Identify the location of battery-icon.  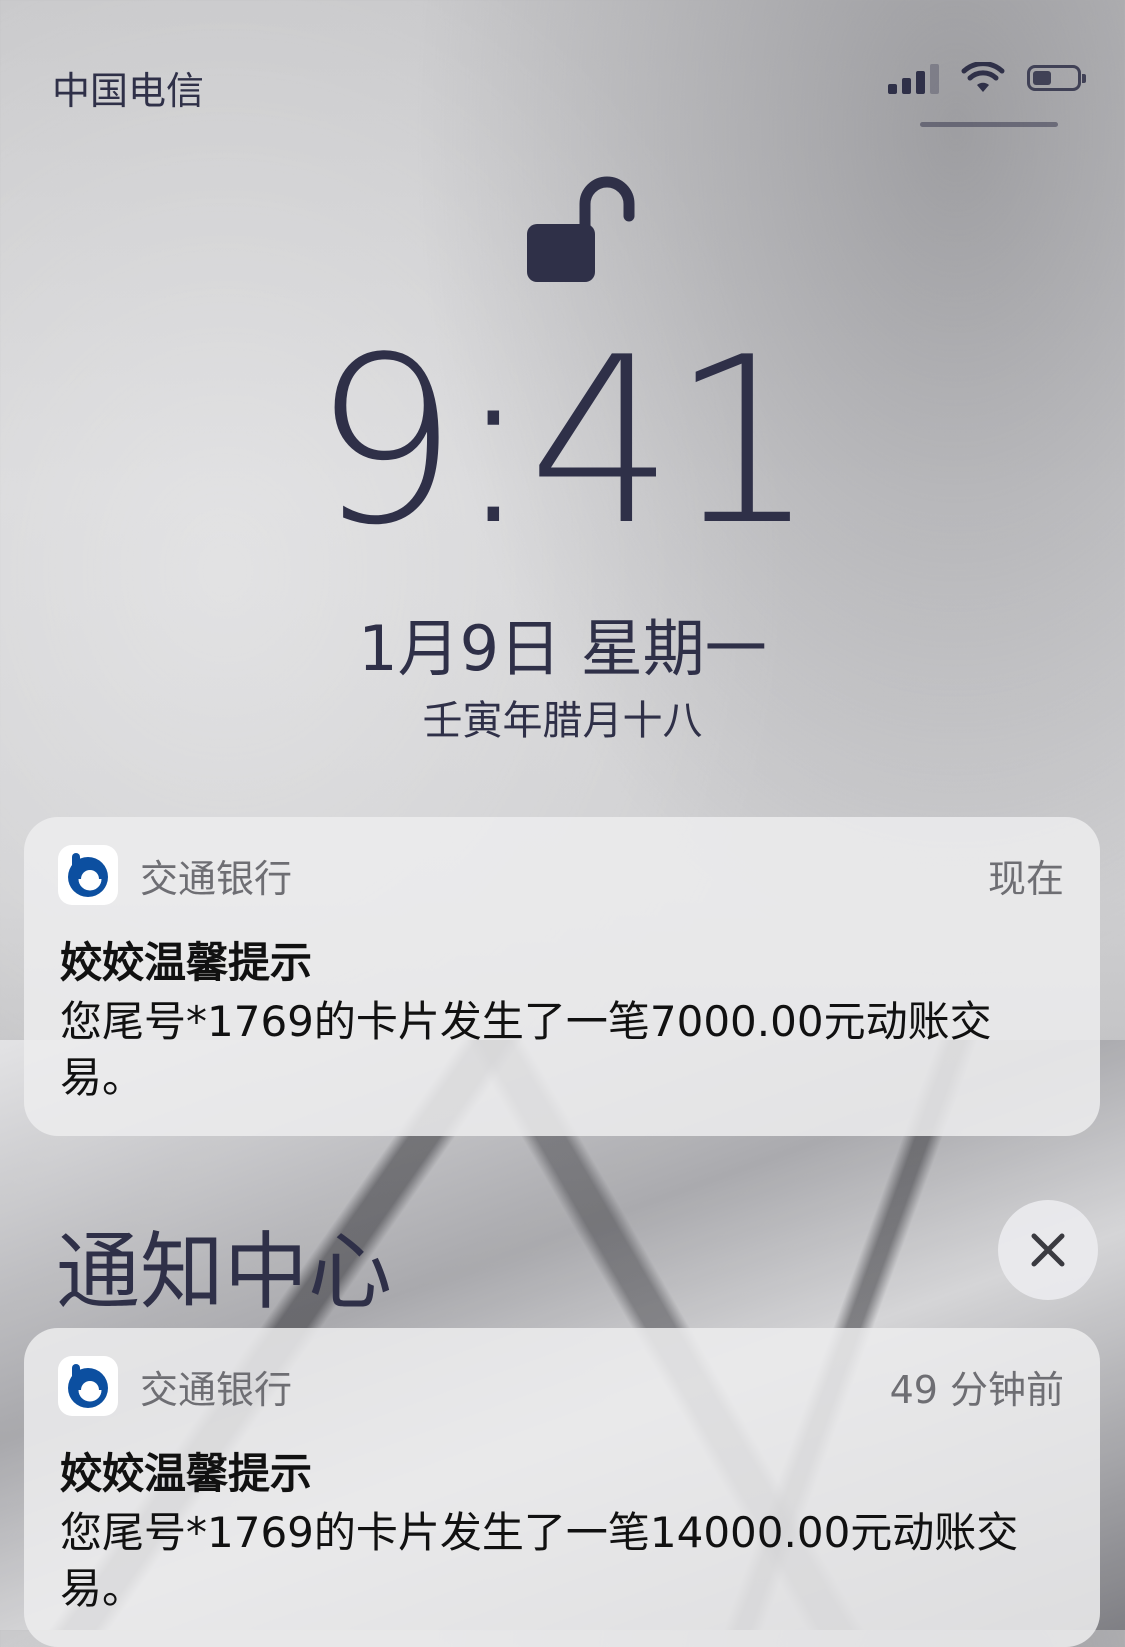
(1056, 78).